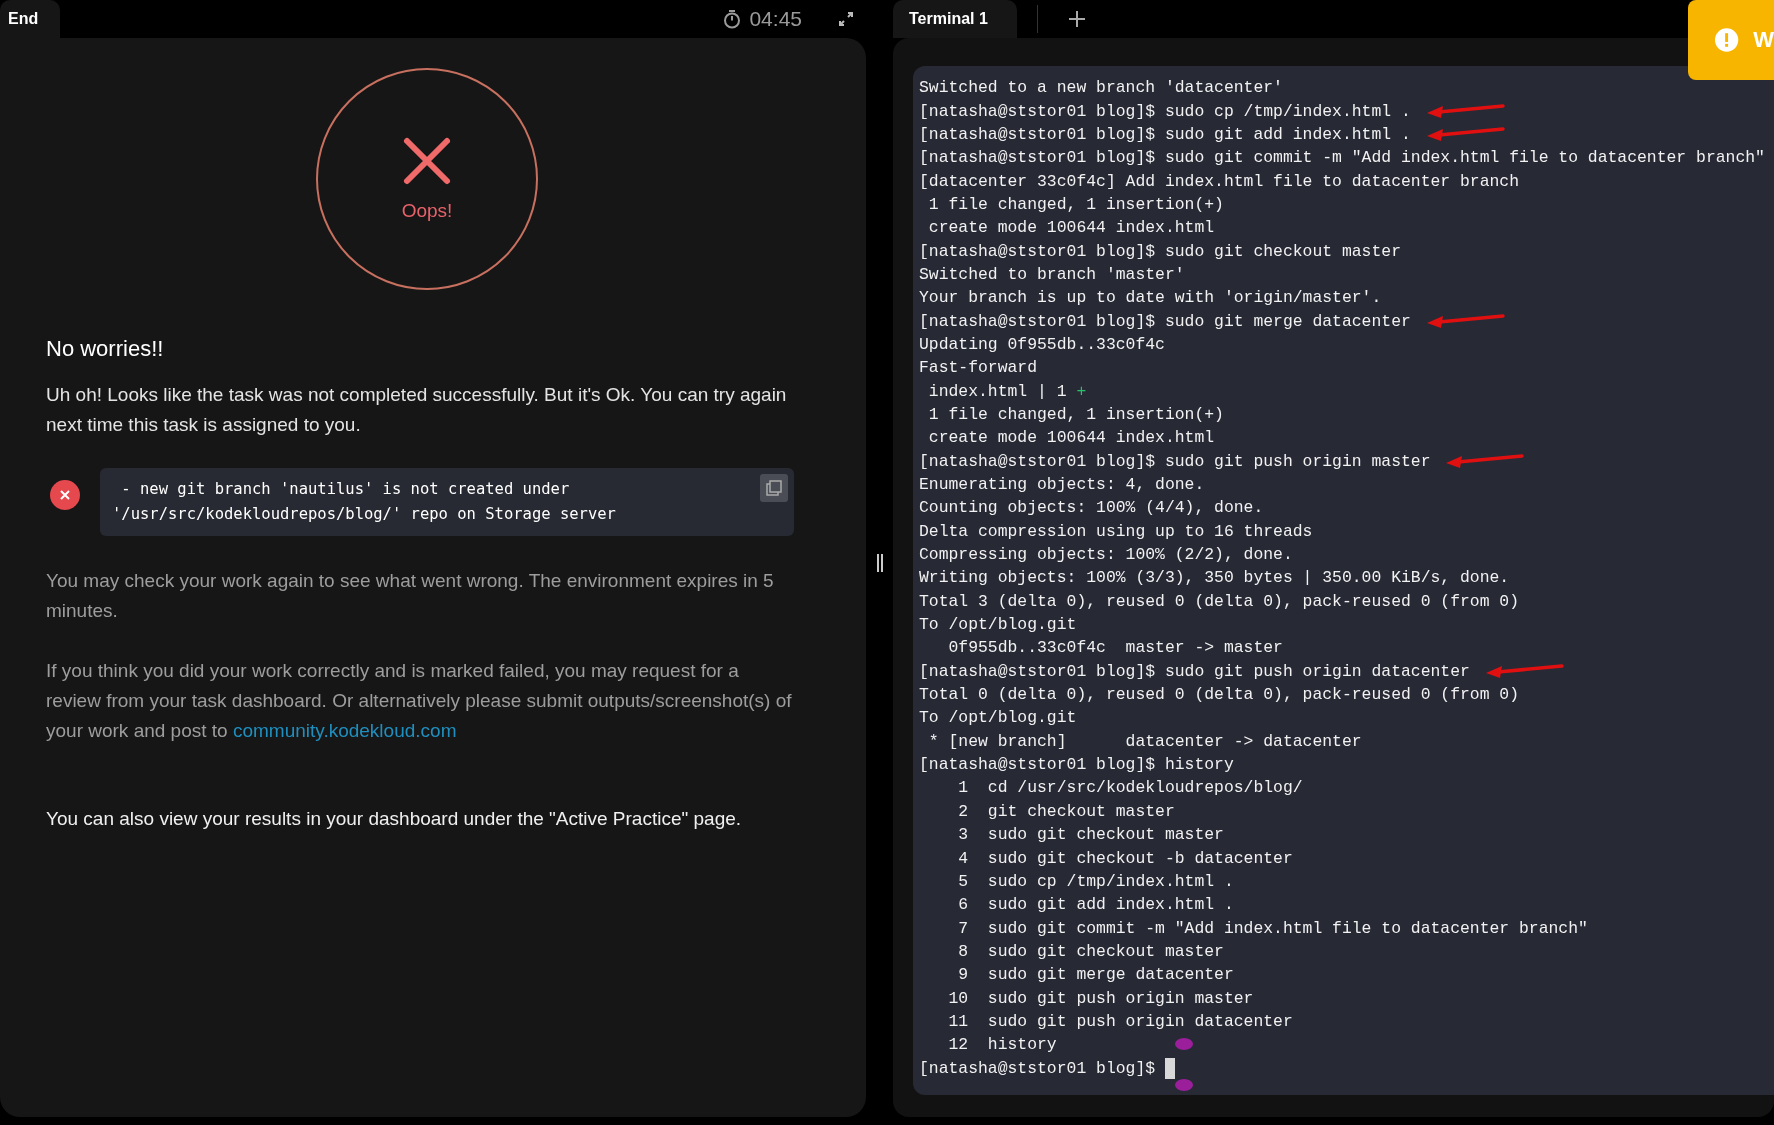  Describe the element at coordinates (30, 19) in the screenshot. I see `end-tab: End` at that location.